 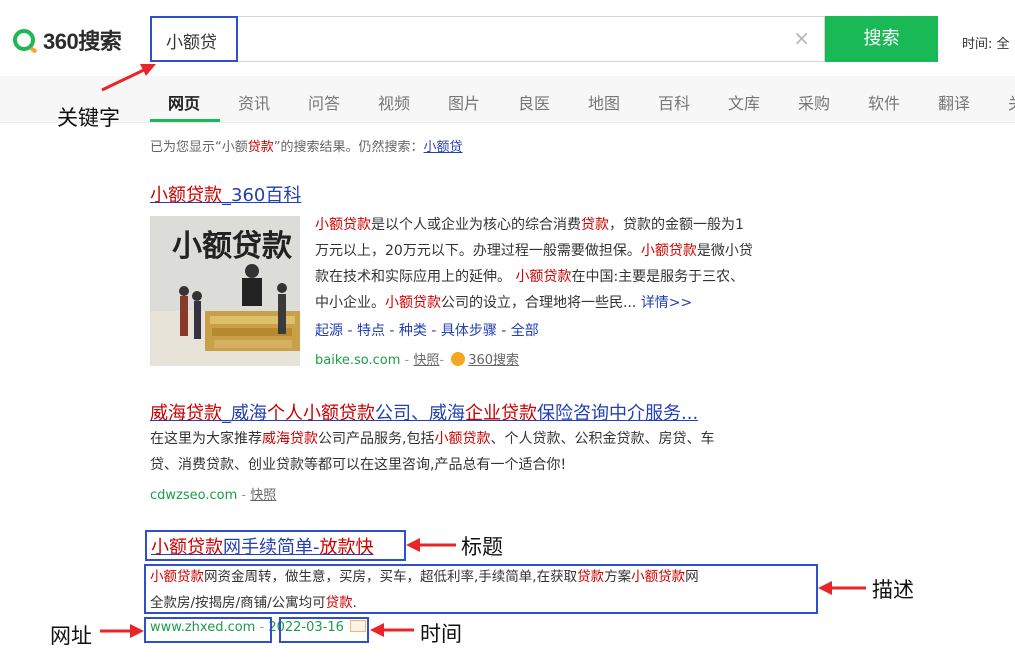 What do you see at coordinates (482, 547) in the screenshot?
I see `annotation-title: 标题` at bounding box center [482, 547].